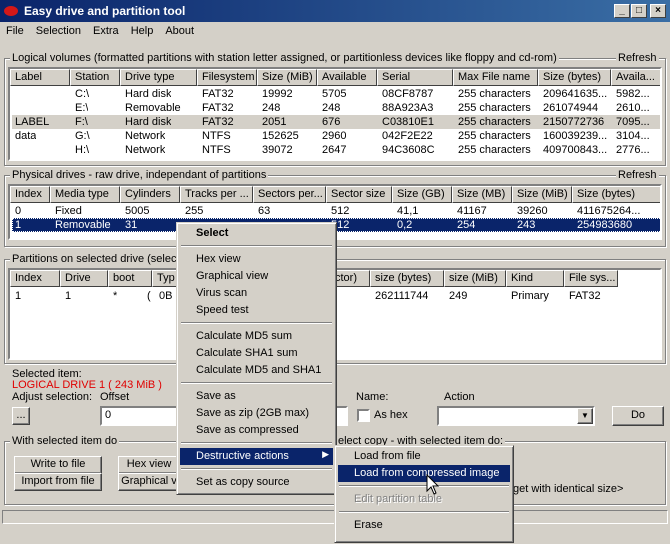 Image resolution: width=670 pixels, height=544 pixels. Describe the element at coordinates (115, 397) in the screenshot. I see `offset-label: Offset` at that location.